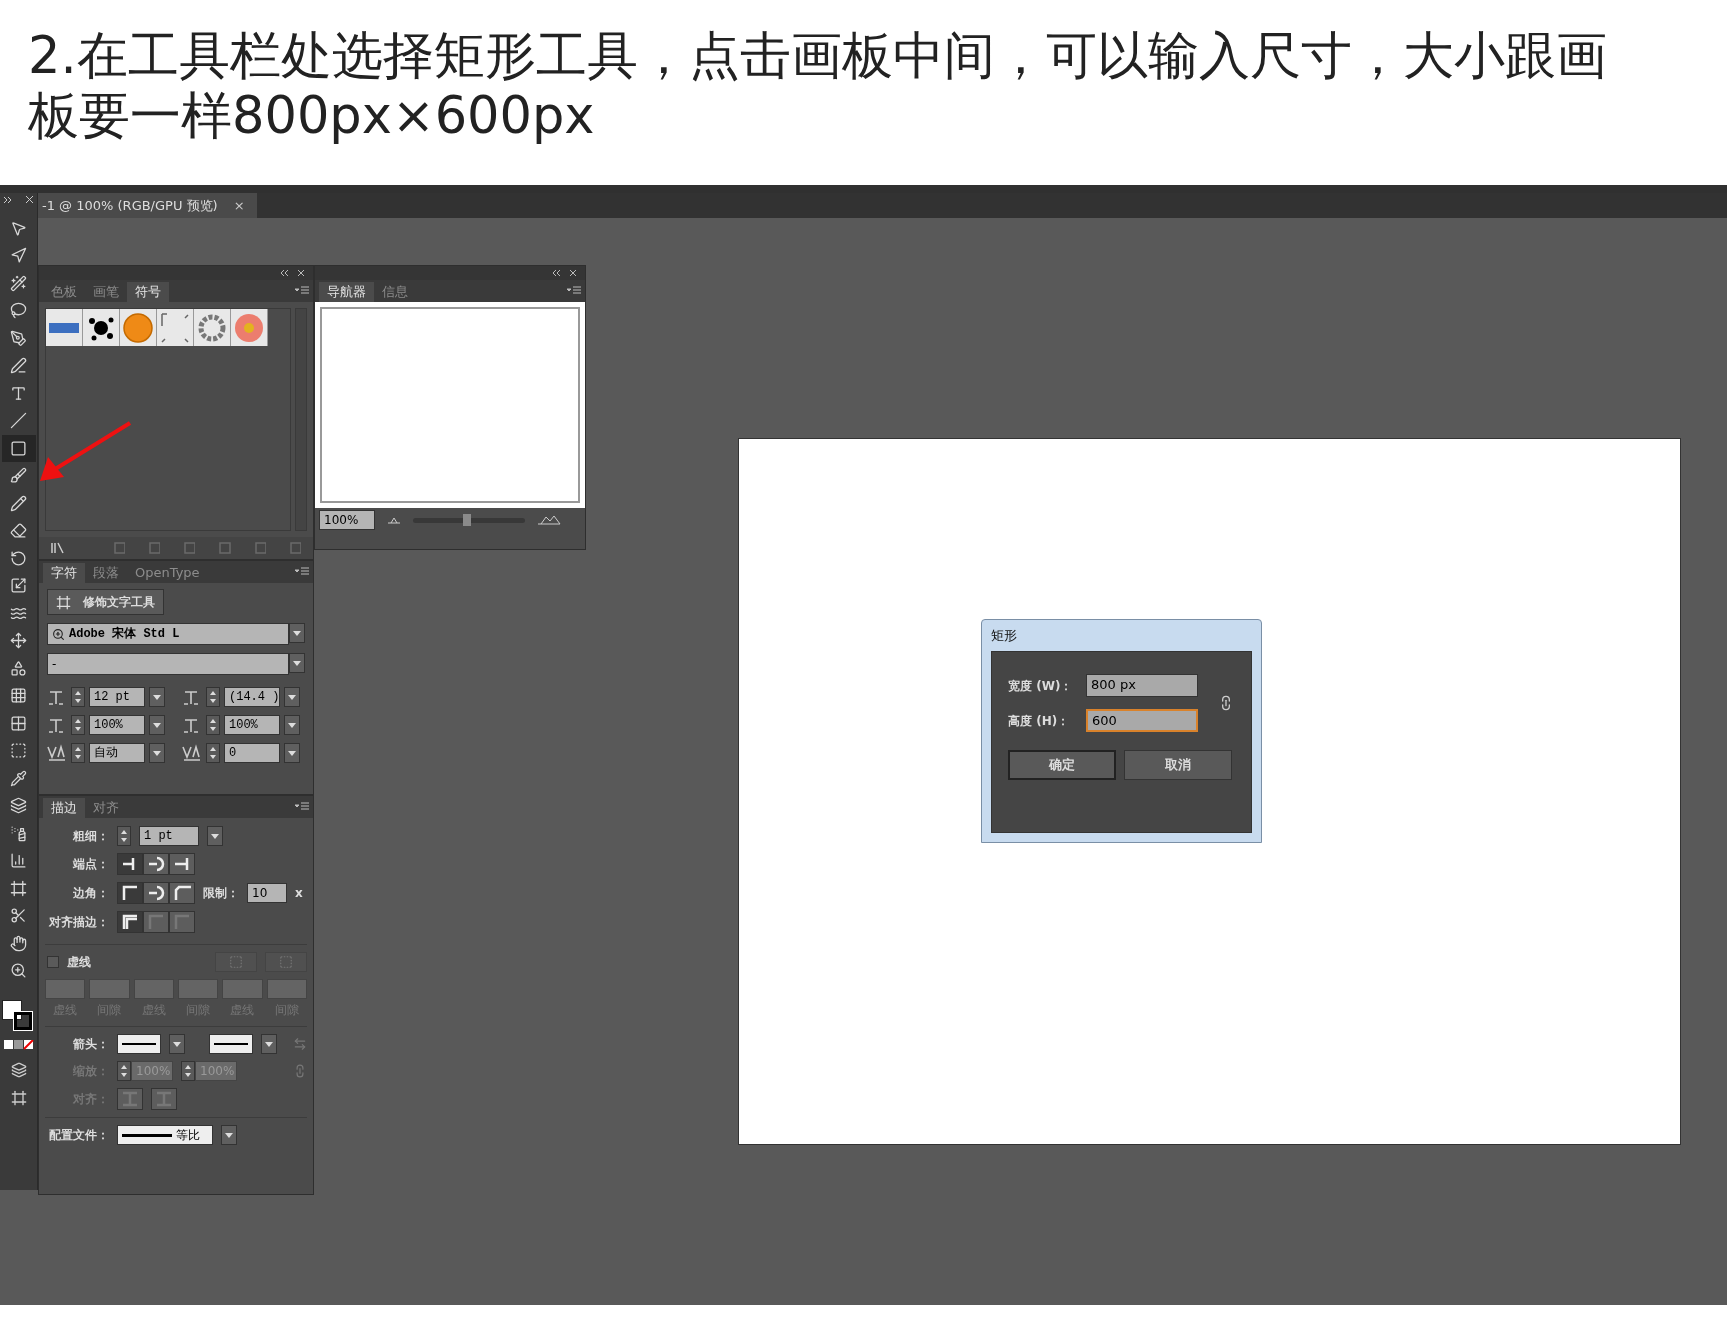  What do you see at coordinates (18, 228) in the screenshot?
I see `pointer-icon` at bounding box center [18, 228].